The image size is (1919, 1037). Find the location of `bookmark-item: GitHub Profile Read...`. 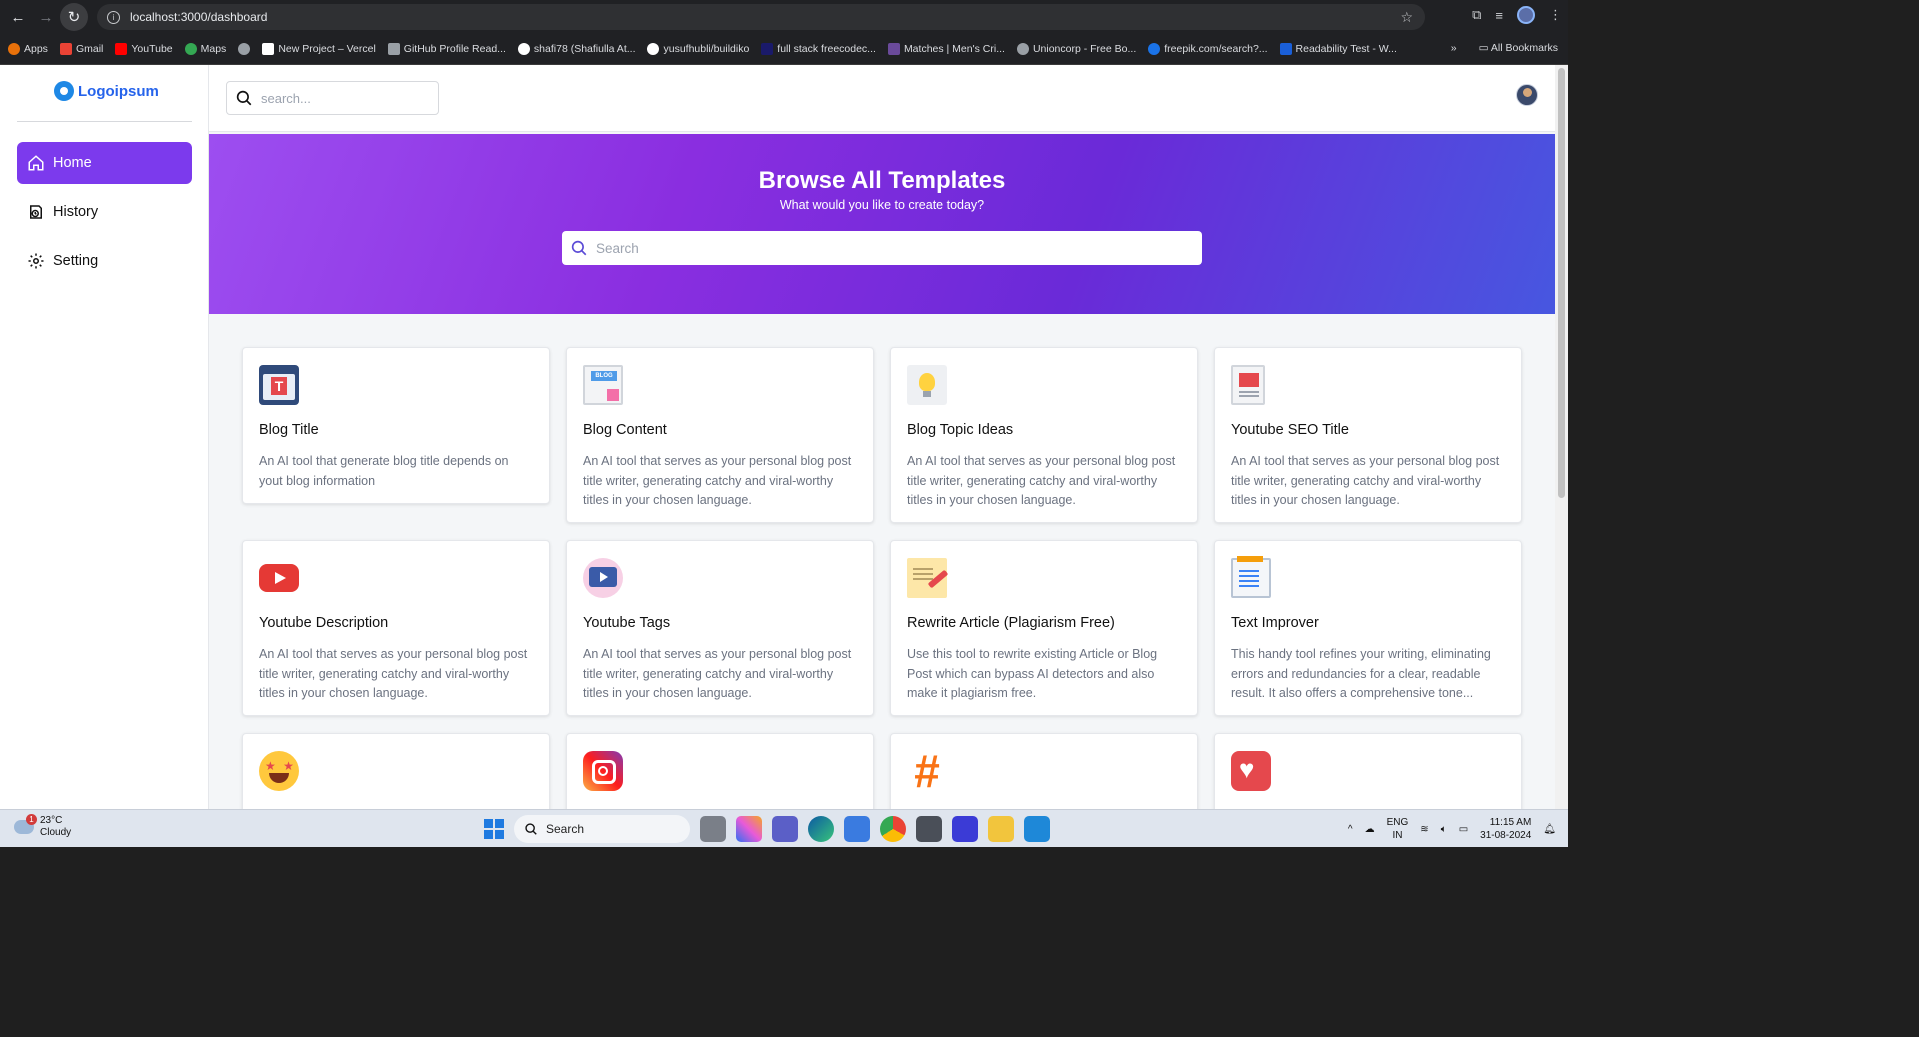

bookmark-item: GitHub Profile Read... is located at coordinates (446, 49).